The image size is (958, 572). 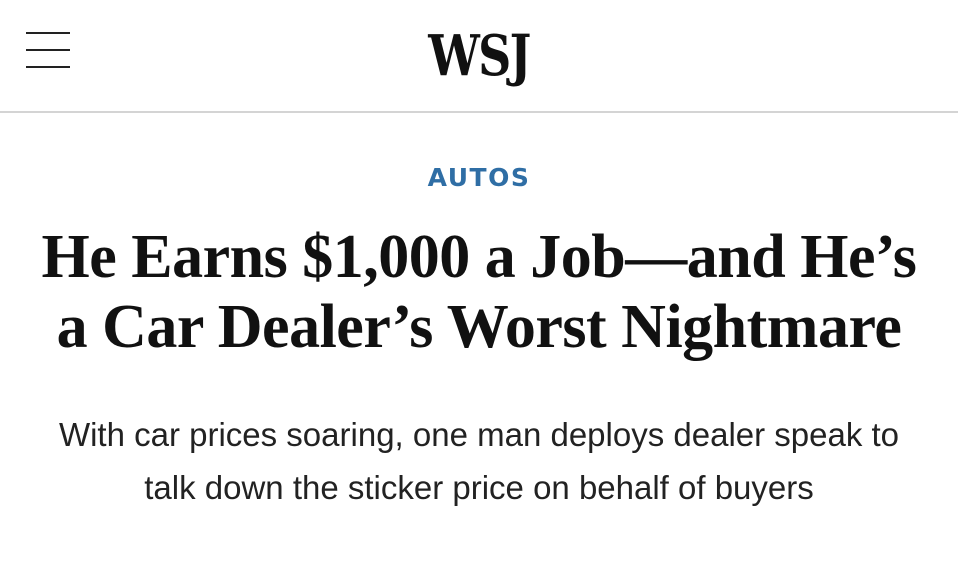 What do you see at coordinates (479, 178) in the screenshot?
I see `section-label: AUTOS` at bounding box center [479, 178].